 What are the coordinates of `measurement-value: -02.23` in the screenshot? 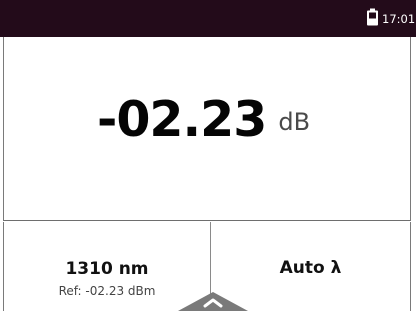 It's located at (182, 119).